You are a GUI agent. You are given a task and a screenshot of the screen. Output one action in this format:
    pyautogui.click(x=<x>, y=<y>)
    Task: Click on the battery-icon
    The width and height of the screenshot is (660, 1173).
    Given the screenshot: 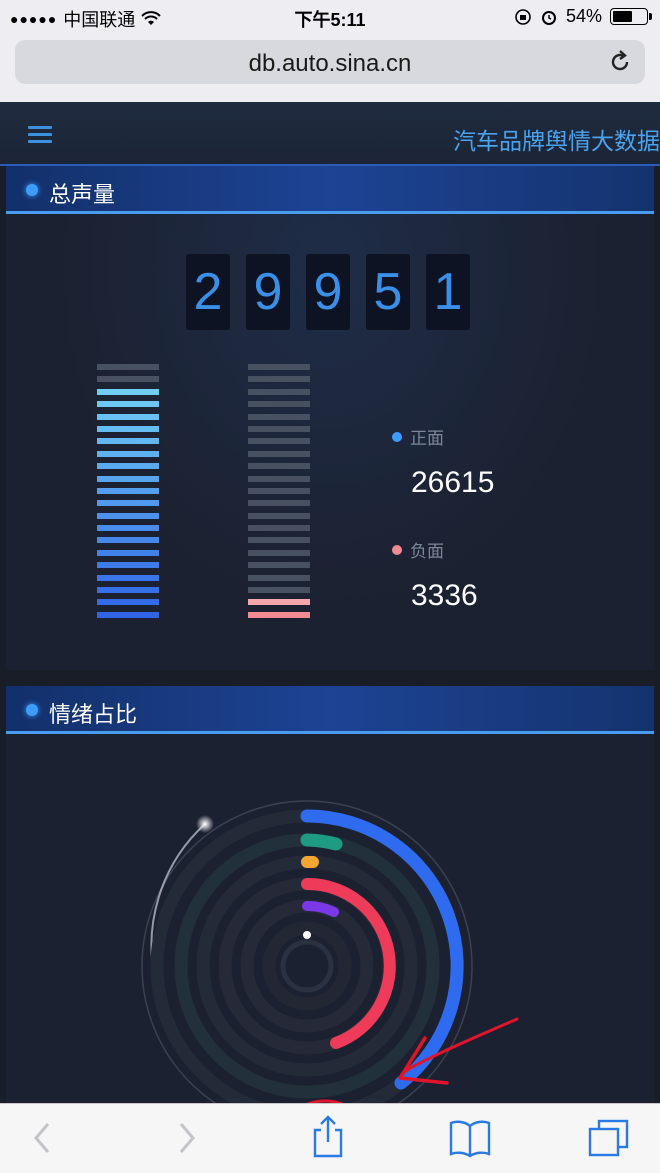 What is the action you would take?
    pyautogui.click(x=631, y=16)
    